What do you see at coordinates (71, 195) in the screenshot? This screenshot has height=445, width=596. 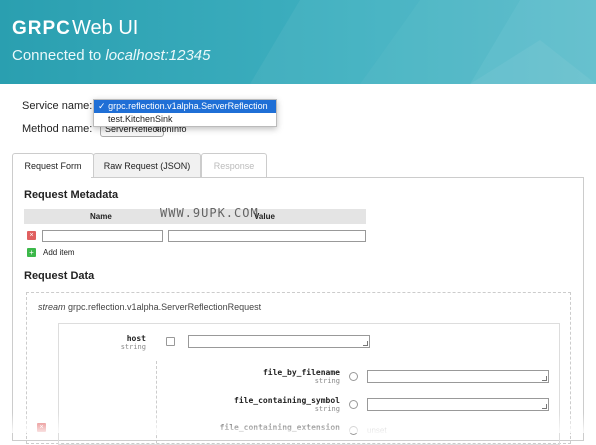 I see `request-metadata-title: Request Metadata` at bounding box center [71, 195].